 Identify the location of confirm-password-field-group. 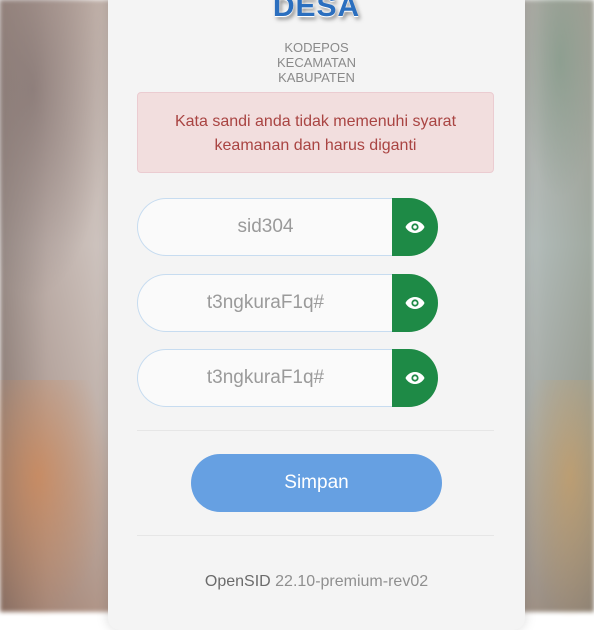
(287, 378).